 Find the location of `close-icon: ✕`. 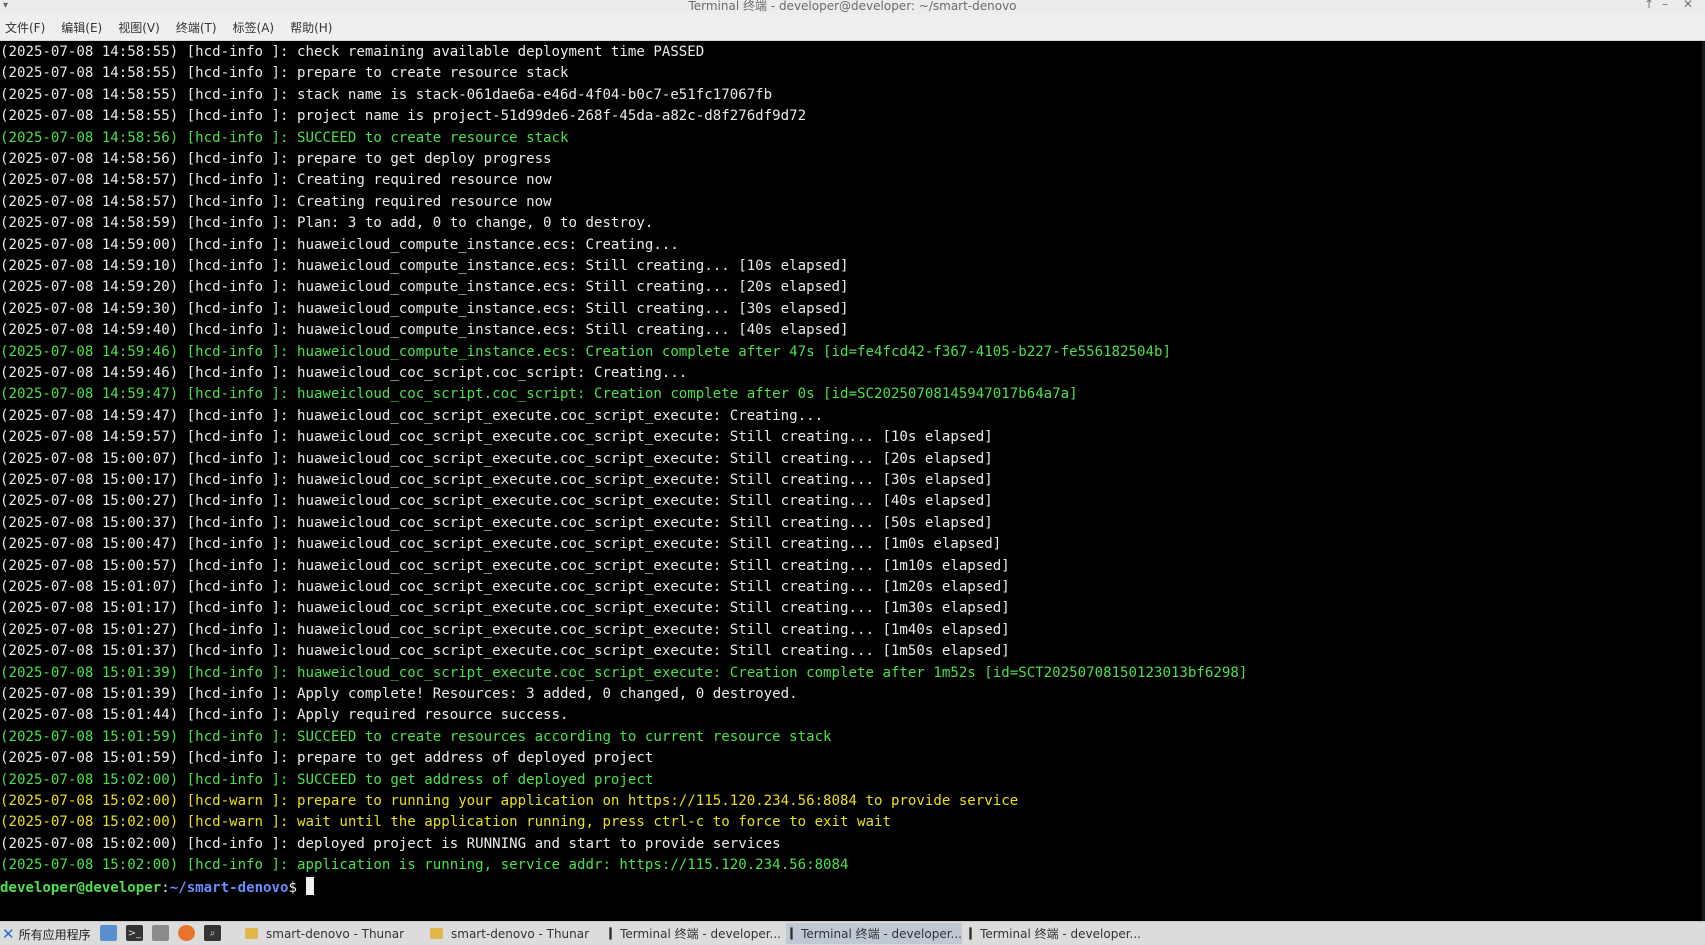

close-icon: ✕ is located at coordinates (1688, 5).